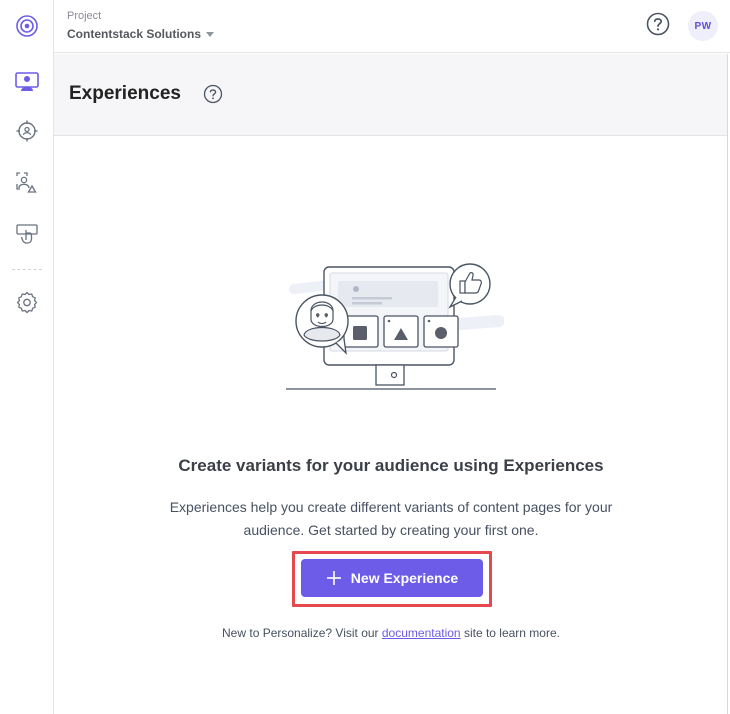 This screenshot has width=730, height=714. What do you see at coordinates (27, 26) in the screenshot?
I see `personalize-logo-icon` at bounding box center [27, 26].